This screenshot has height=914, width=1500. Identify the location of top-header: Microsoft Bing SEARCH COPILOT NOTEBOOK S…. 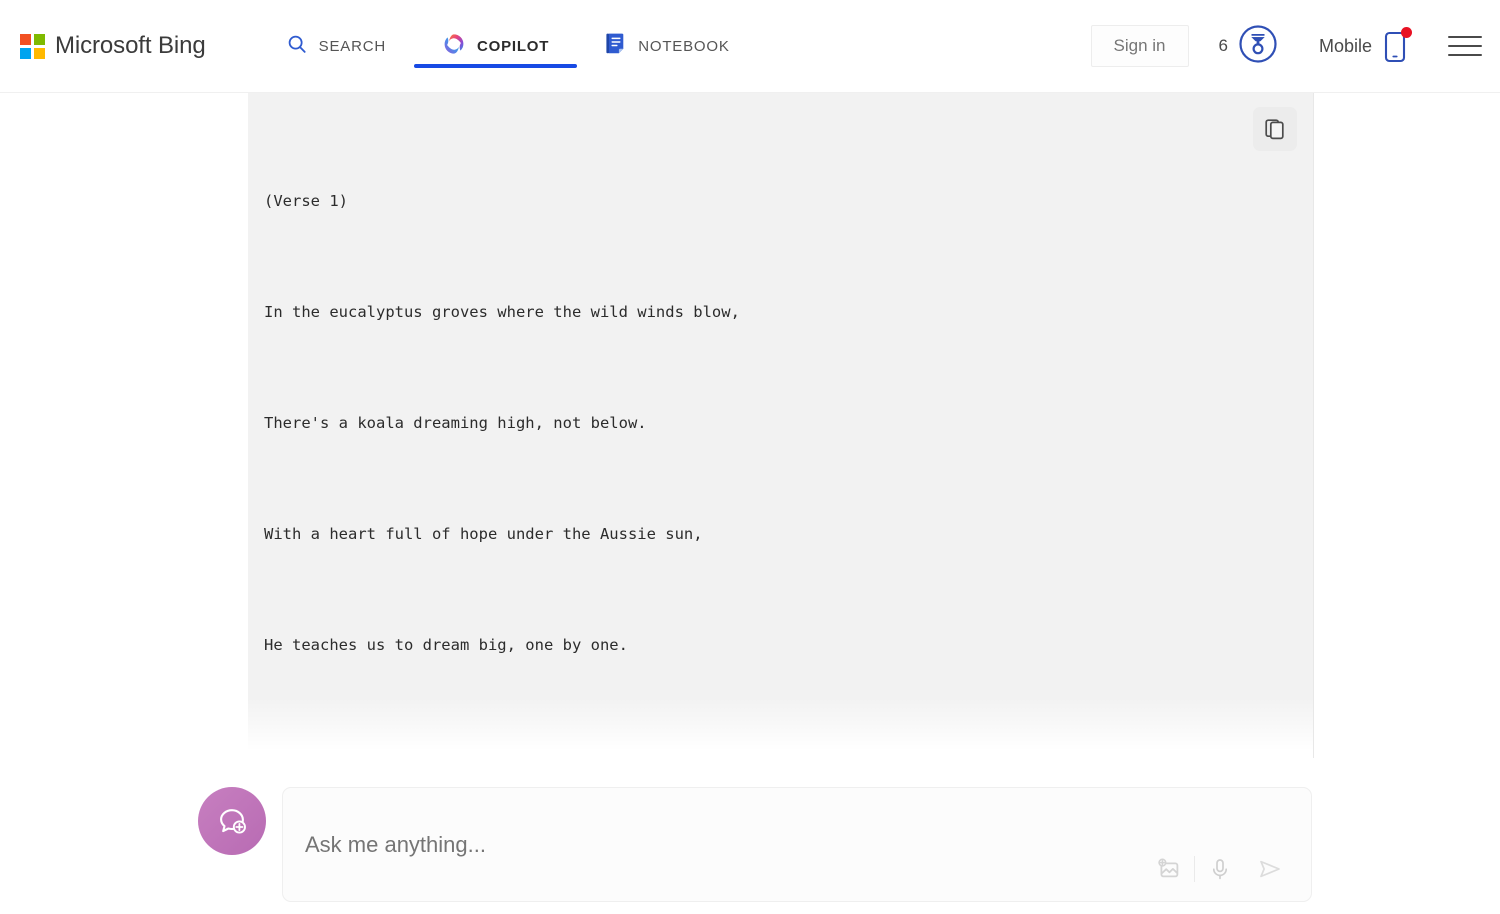
(750, 46).